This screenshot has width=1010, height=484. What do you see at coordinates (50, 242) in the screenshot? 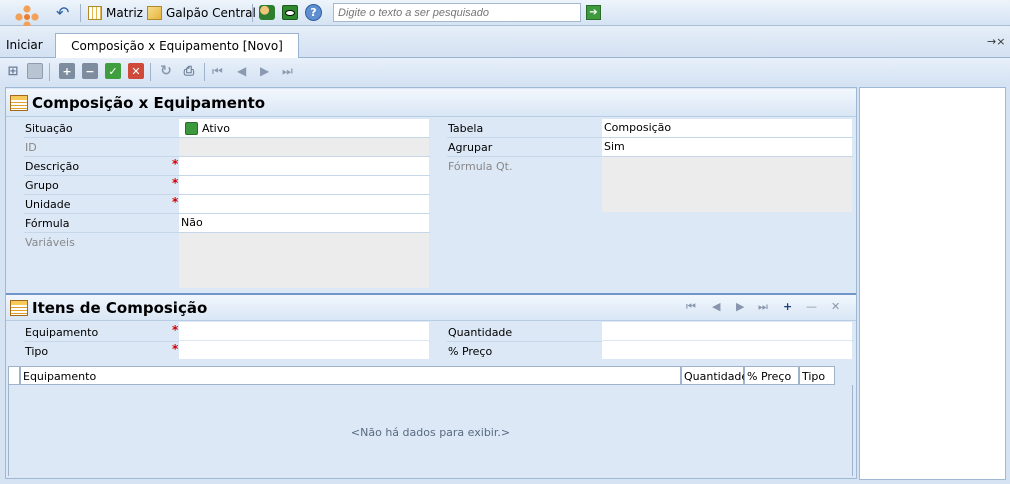
I see `variables-label: Variáveis` at bounding box center [50, 242].